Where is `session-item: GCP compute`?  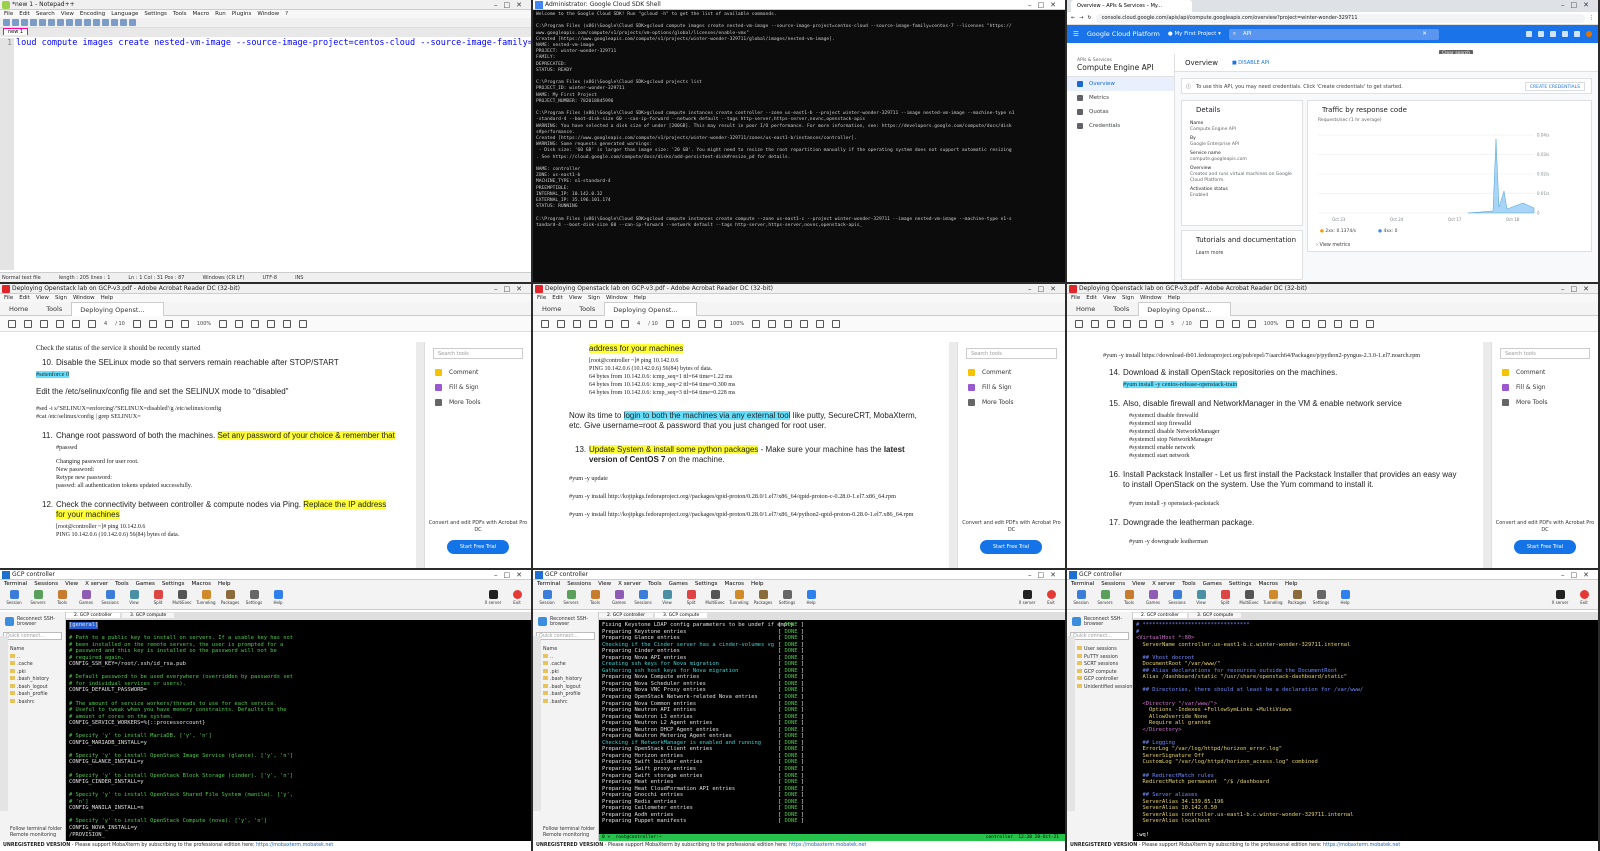
session-item: GCP compute is located at coordinates (1103, 673).